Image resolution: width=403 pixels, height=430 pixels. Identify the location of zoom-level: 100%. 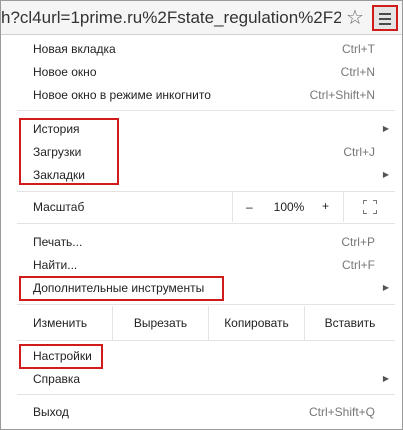
(289, 207).